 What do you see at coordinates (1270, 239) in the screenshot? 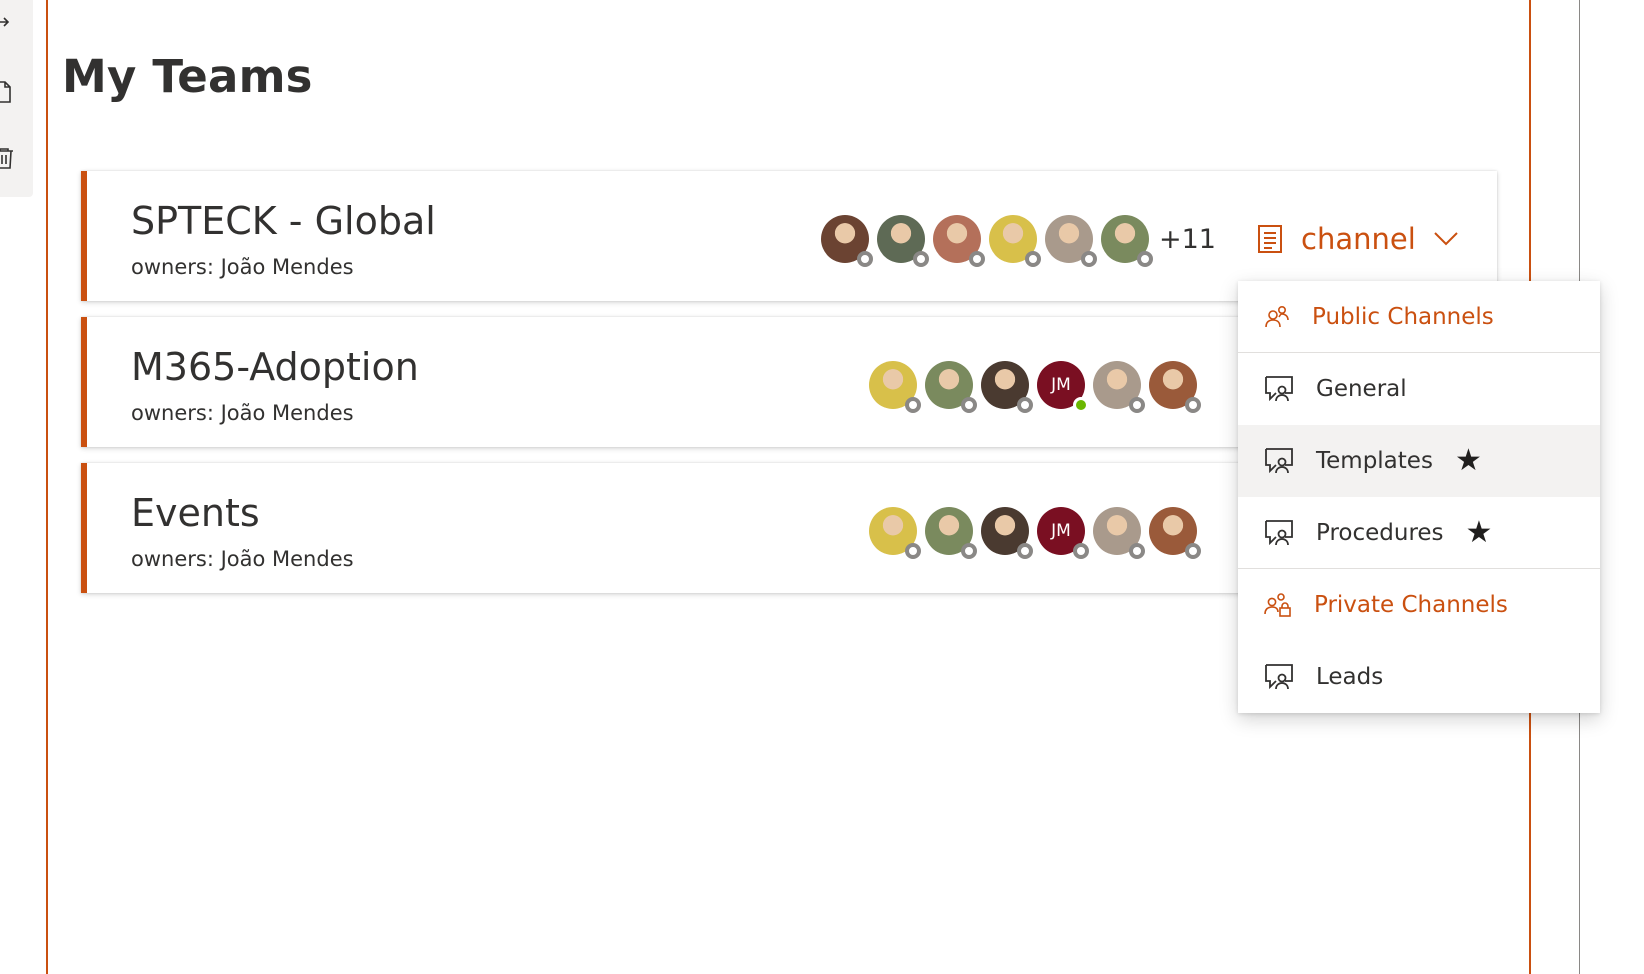
I see `channel-list-icon` at bounding box center [1270, 239].